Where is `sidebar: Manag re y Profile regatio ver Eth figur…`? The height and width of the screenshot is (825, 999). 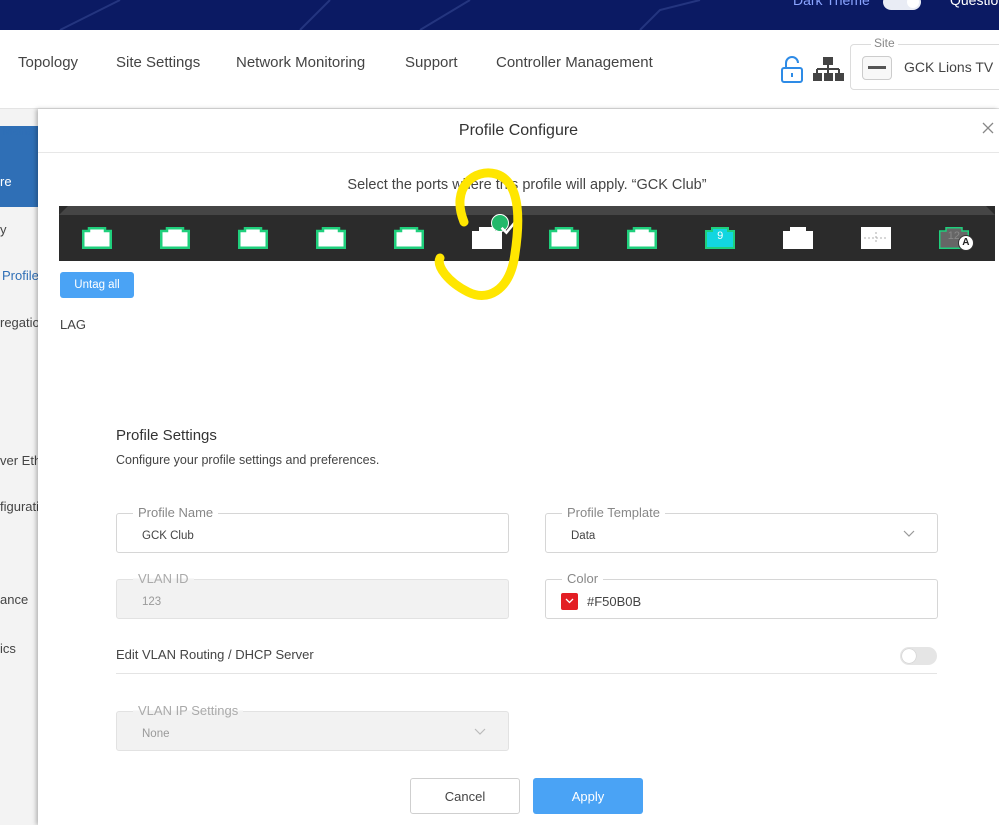
sidebar: Manag re y Profile regatio ver Eth figur… is located at coordinates (20, 467).